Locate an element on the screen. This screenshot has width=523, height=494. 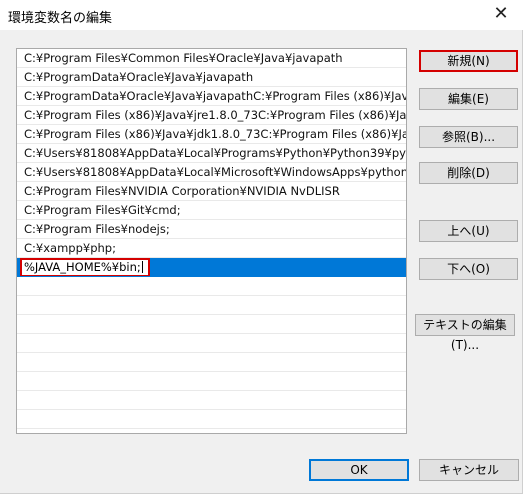
text-caret is located at coordinates (142, 267).